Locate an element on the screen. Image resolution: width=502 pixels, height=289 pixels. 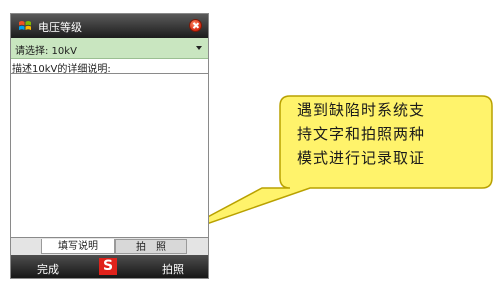
callout-line: 持文字和拍照两种 is located at coordinates (361, 134).